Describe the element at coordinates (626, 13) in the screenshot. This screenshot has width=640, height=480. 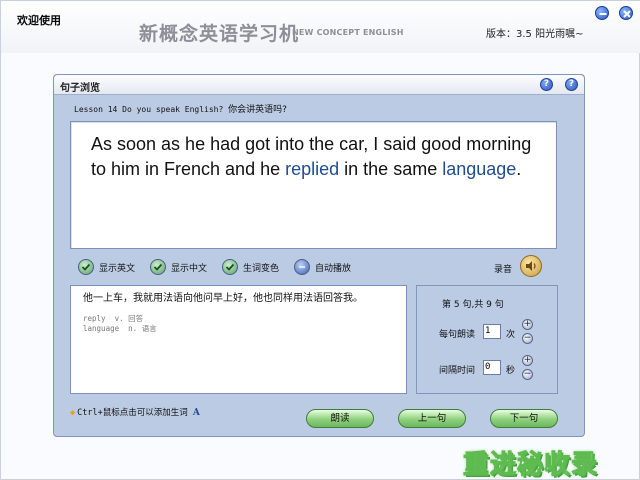
I see `close-icon` at that location.